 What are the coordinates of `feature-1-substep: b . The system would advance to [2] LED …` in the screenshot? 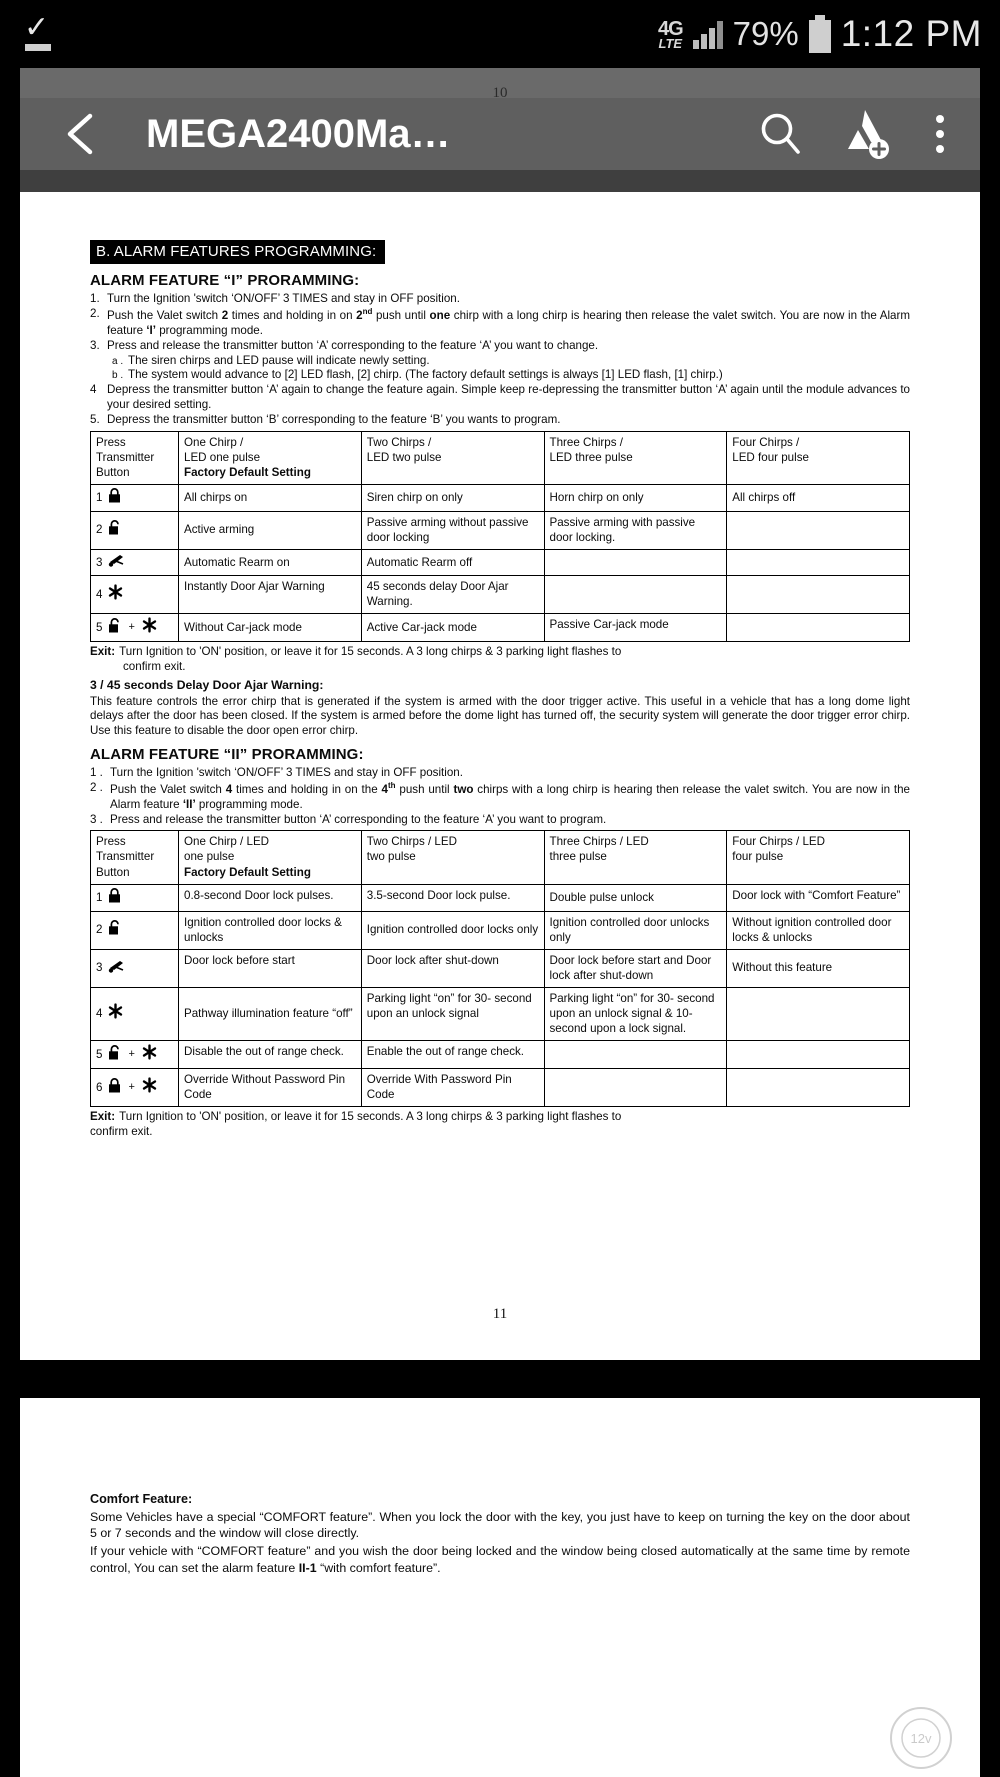 It's located at (511, 375).